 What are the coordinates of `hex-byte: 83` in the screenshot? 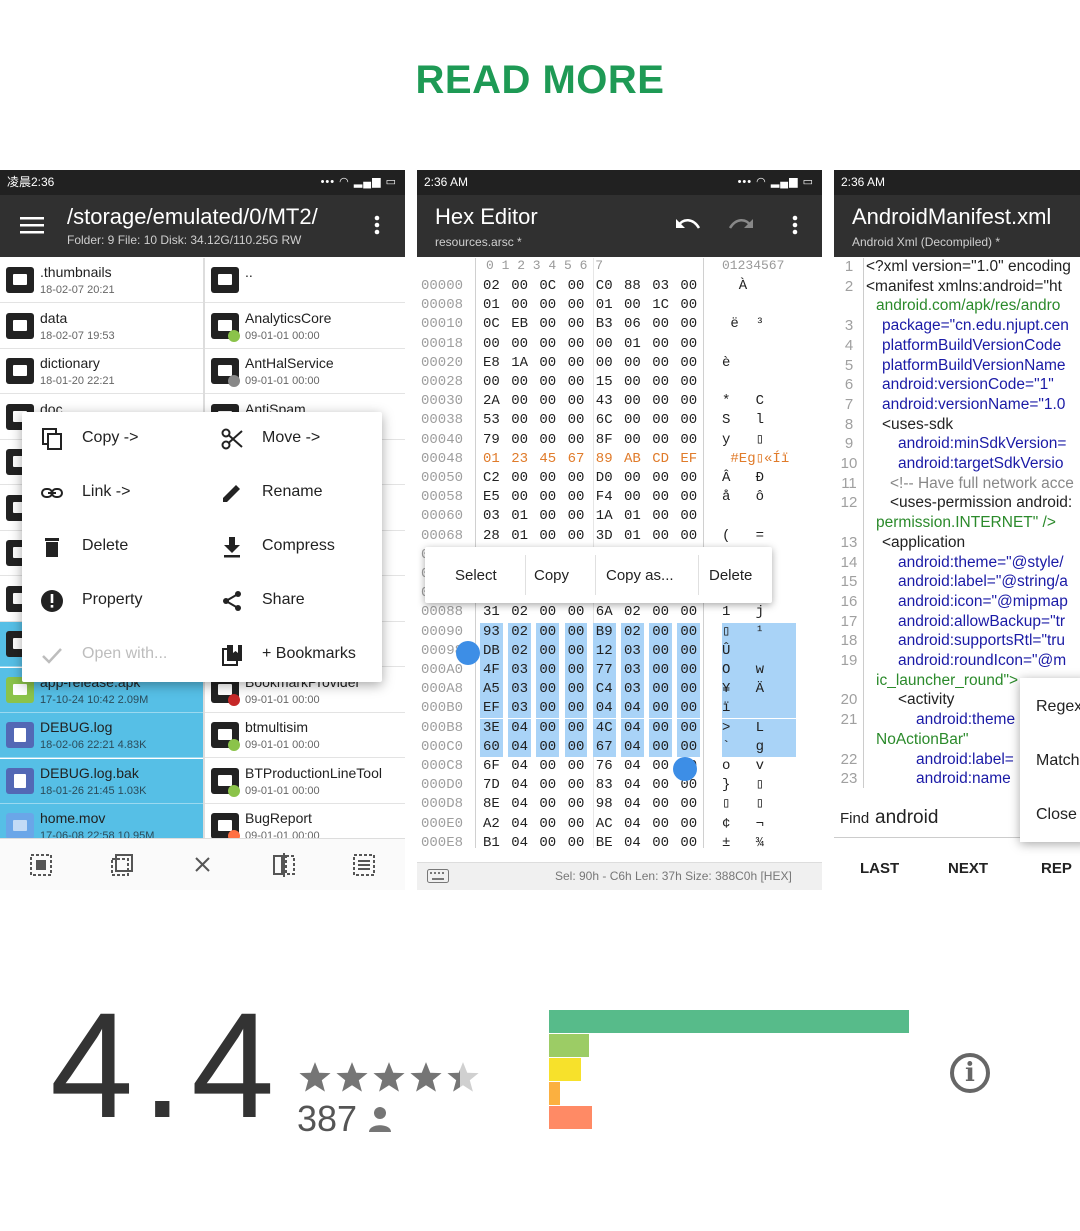 It's located at (604, 785).